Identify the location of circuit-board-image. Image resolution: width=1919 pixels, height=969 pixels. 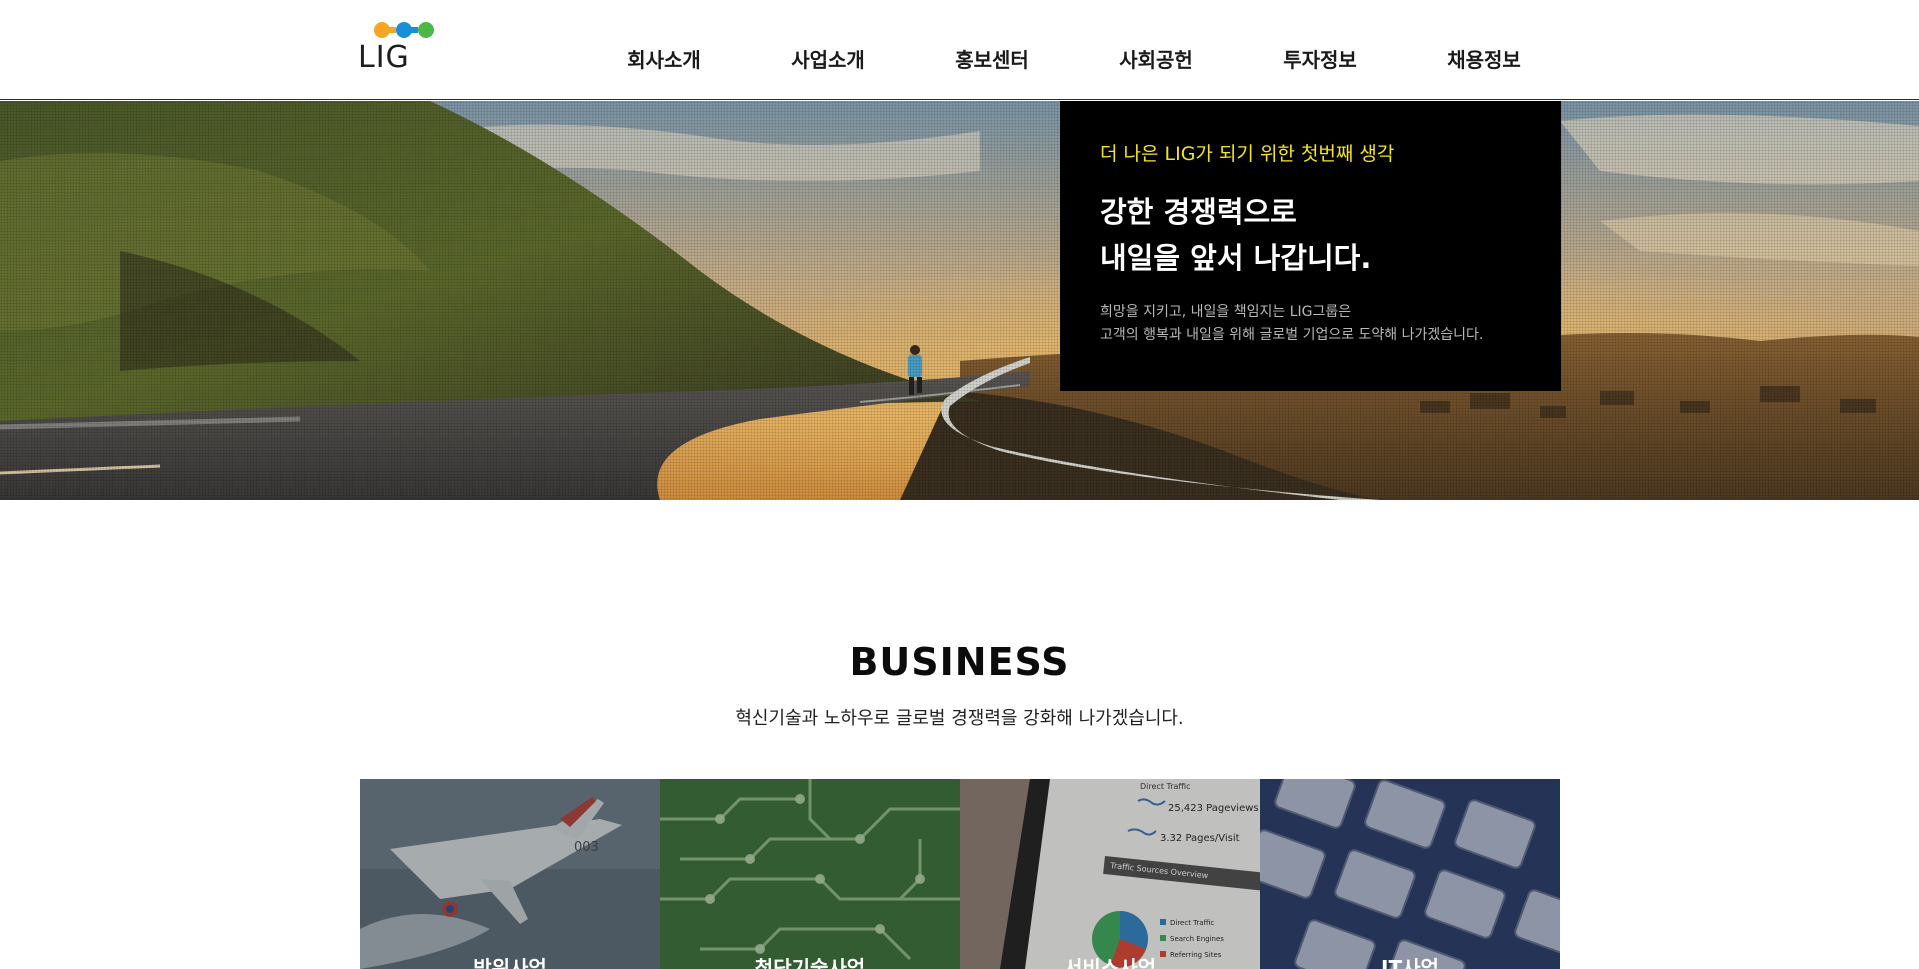
(810, 874).